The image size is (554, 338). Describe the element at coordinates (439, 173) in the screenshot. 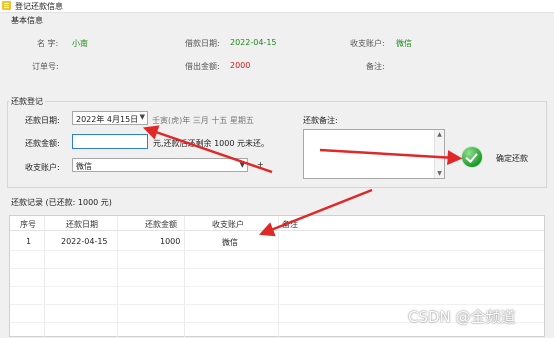

I see `scroll-down-icon: ▼` at that location.